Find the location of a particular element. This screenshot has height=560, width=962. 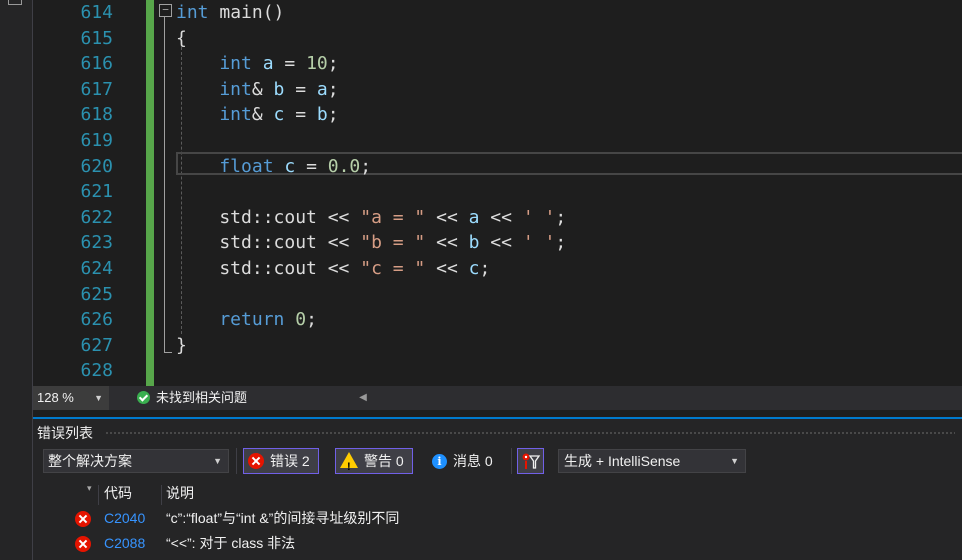

panel-drag-grip is located at coordinates (530, 433).